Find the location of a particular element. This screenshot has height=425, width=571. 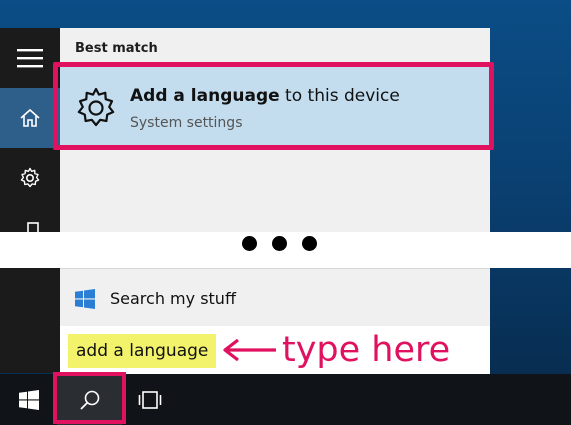

hamburger-menu-button is located at coordinates (30, 58).